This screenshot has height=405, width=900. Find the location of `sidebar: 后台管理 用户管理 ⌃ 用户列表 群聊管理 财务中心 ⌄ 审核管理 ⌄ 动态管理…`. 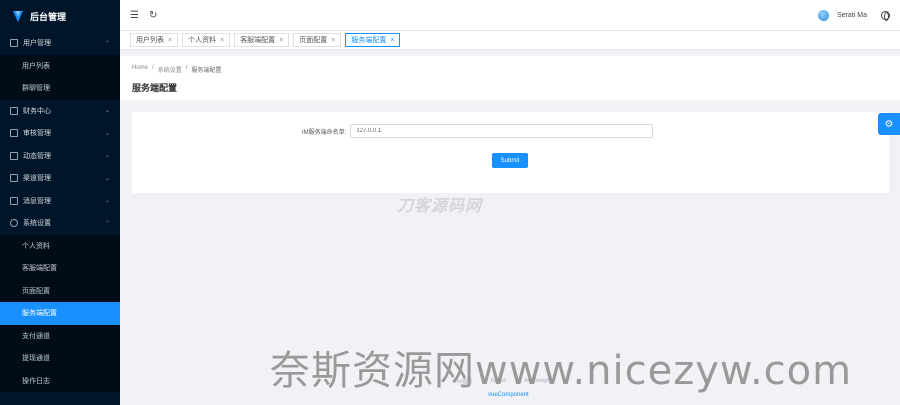

sidebar: 后台管理 用户管理 ⌃ 用户列表 群聊管理 财务中心 ⌄ 审核管理 ⌄ 动态管理… is located at coordinates (60, 202).